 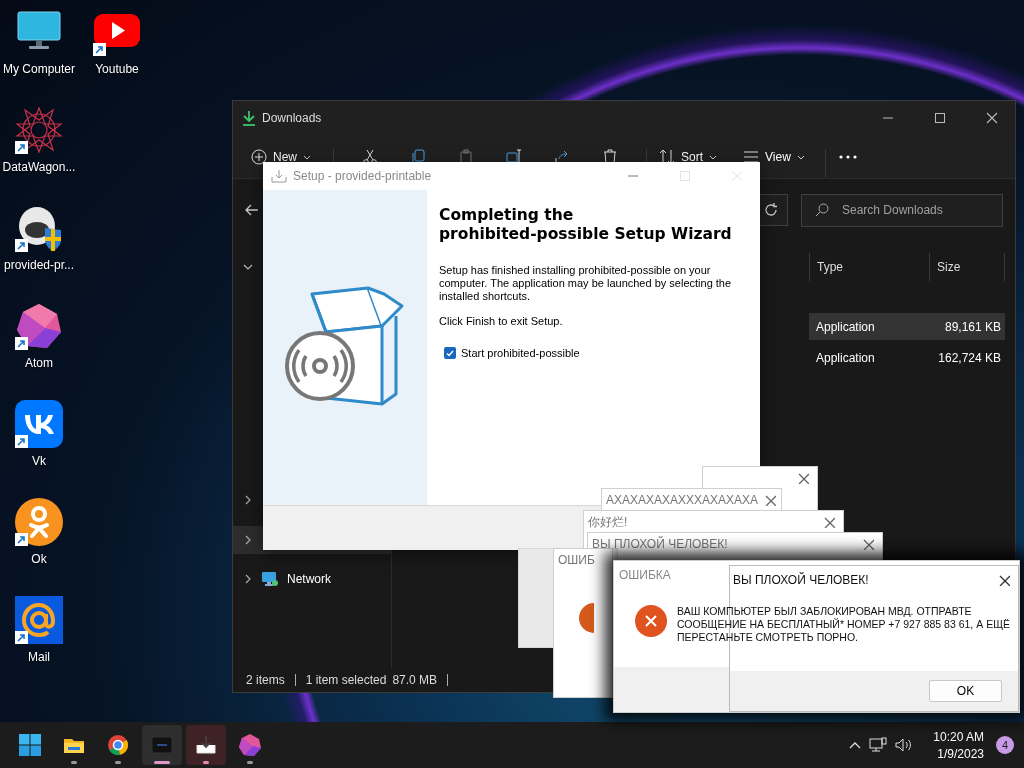 I want to click on plus-circle-icon, so click(x=259, y=157).